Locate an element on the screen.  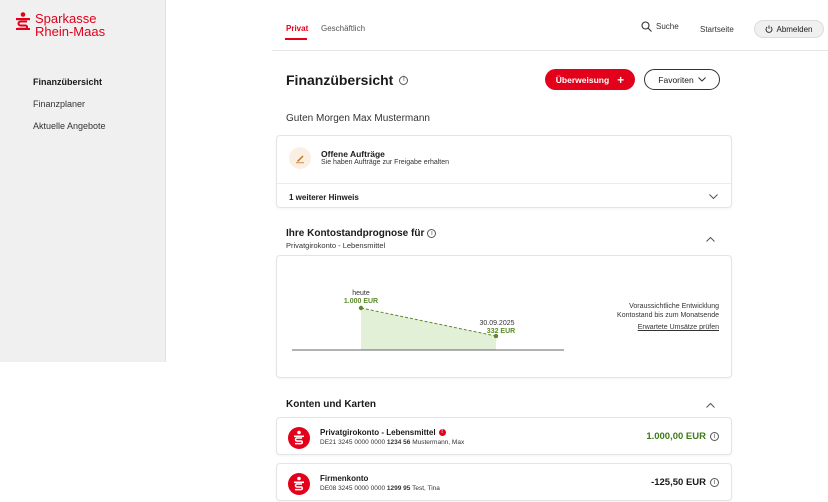
end-label: 30.09.2025 is located at coordinates (496, 323).